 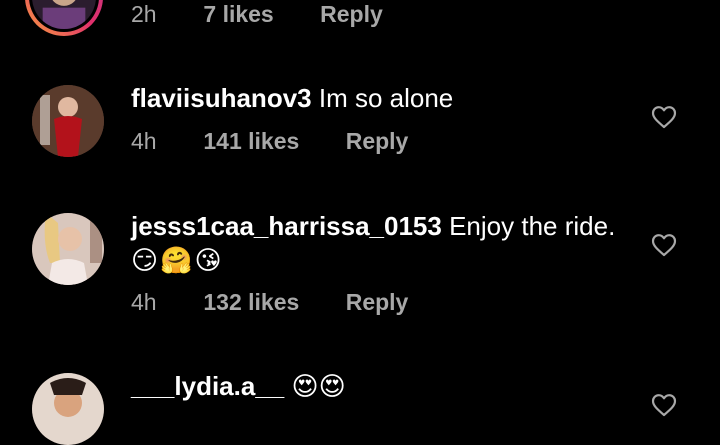 I want to click on comment-emojis: 😏🤗😘, so click(x=177, y=260).